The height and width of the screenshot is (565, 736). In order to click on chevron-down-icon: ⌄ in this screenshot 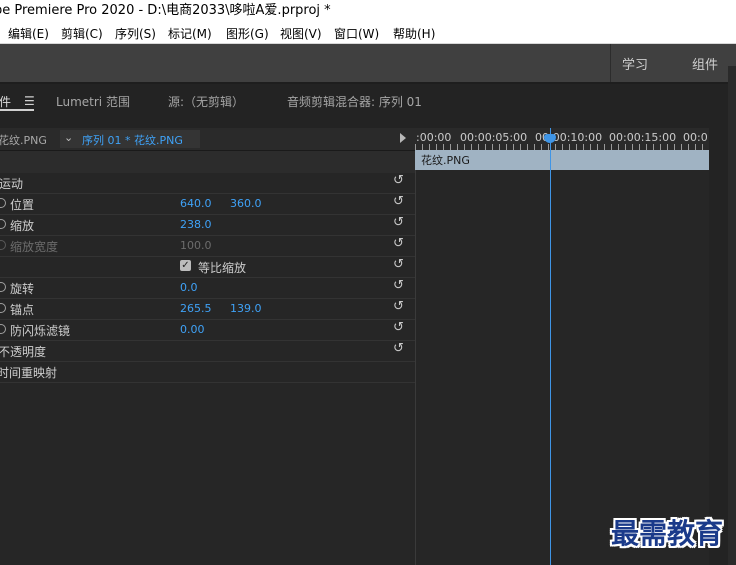, I will do `click(69, 137)`.